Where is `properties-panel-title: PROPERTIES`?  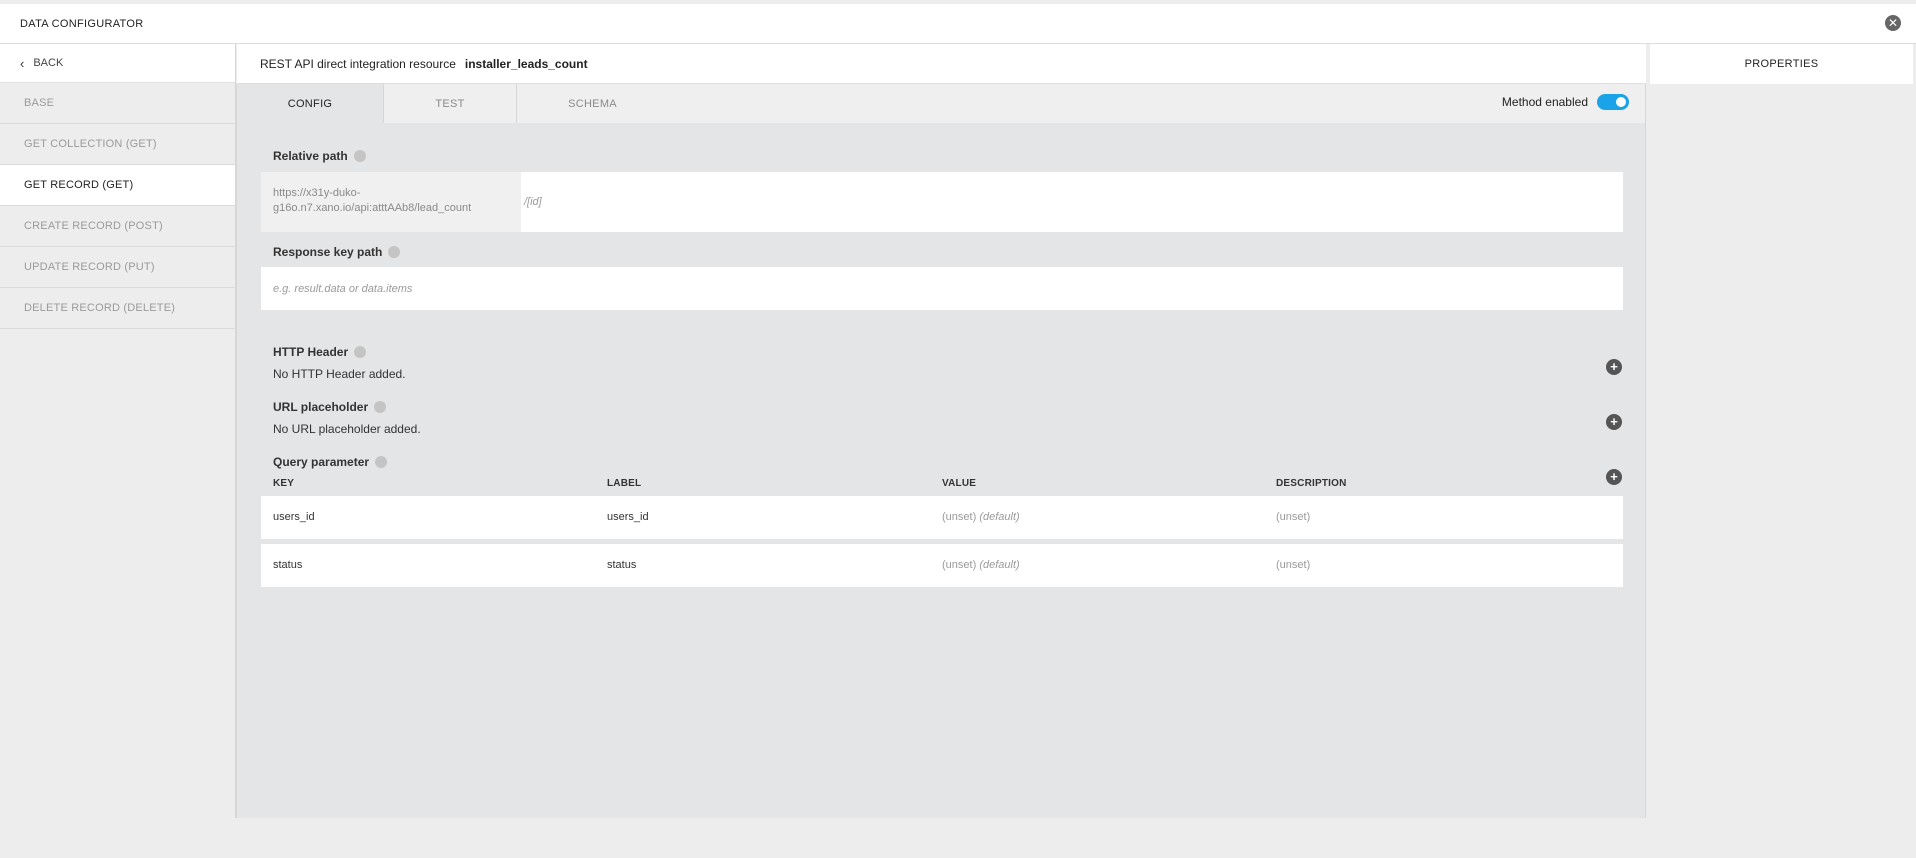 properties-panel-title: PROPERTIES is located at coordinates (1781, 64).